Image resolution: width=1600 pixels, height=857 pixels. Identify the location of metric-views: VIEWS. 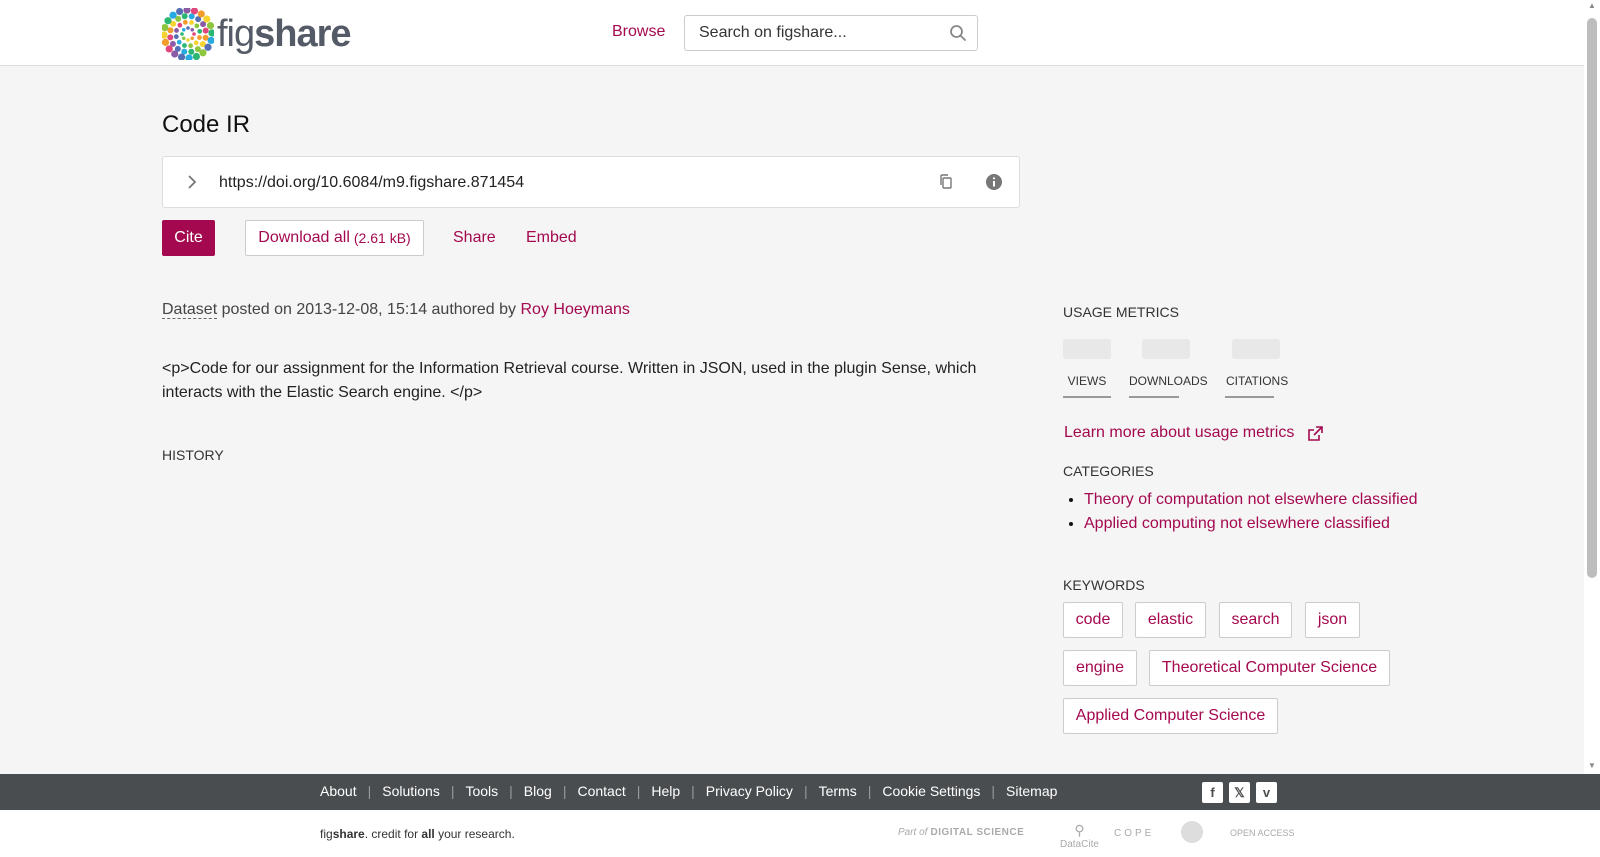
(1087, 368).